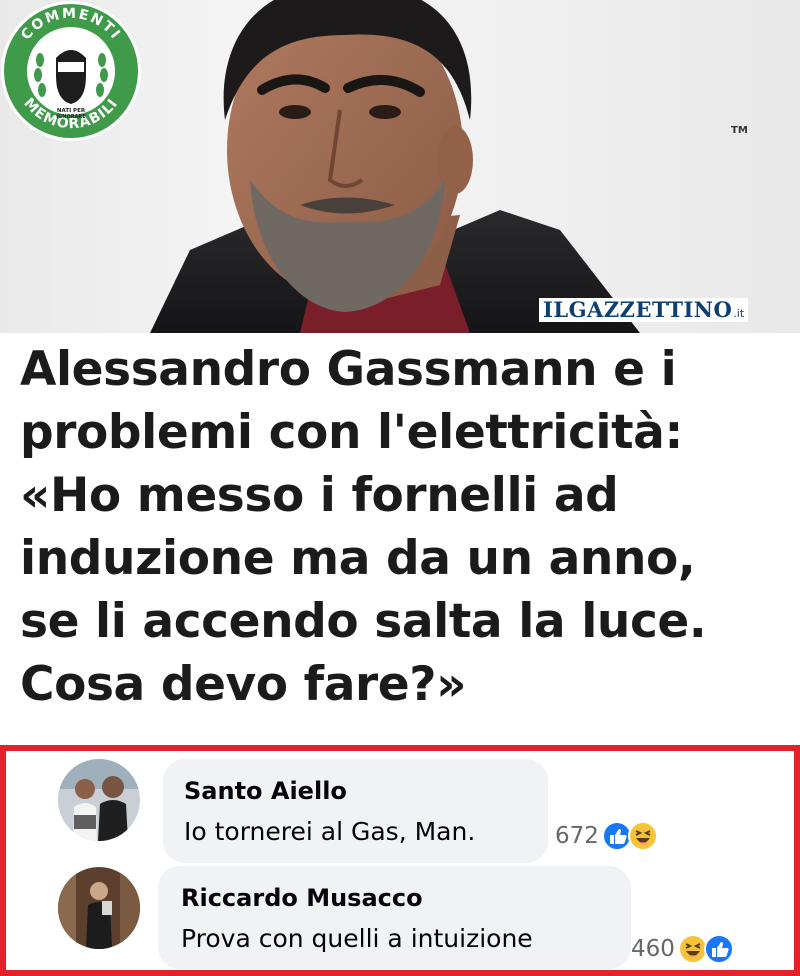 The width and height of the screenshot is (800, 976). I want to click on comment-text: Prova con quelli a intuizione, so click(357, 938).